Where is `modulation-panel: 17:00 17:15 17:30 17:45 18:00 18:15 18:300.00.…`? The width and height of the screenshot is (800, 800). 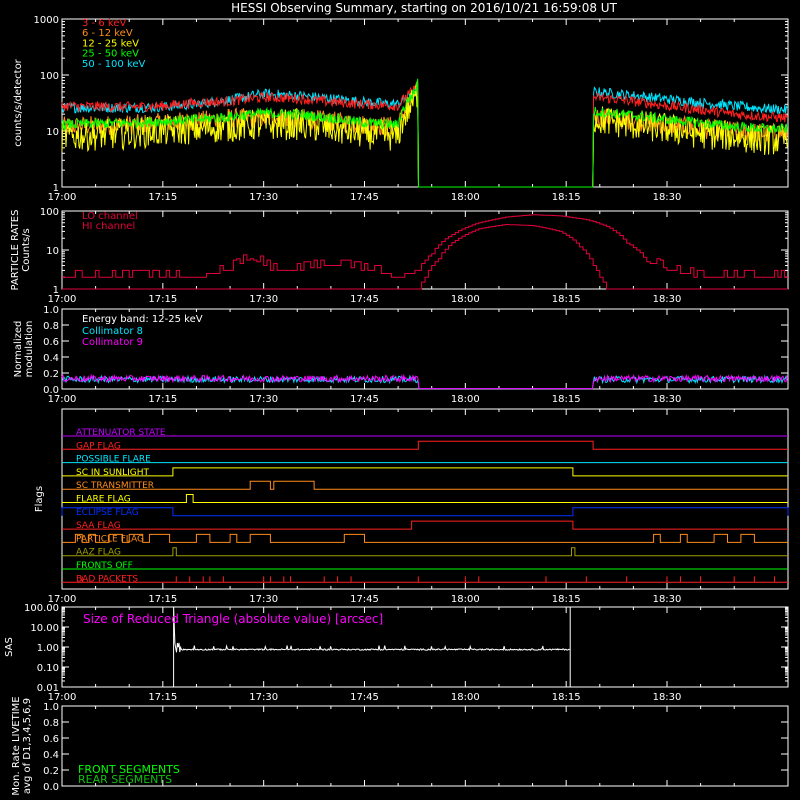 modulation-panel: 17:00 17:15 17:30 17:45 18:00 18:15 18:300.00.… is located at coordinates (401, 355).